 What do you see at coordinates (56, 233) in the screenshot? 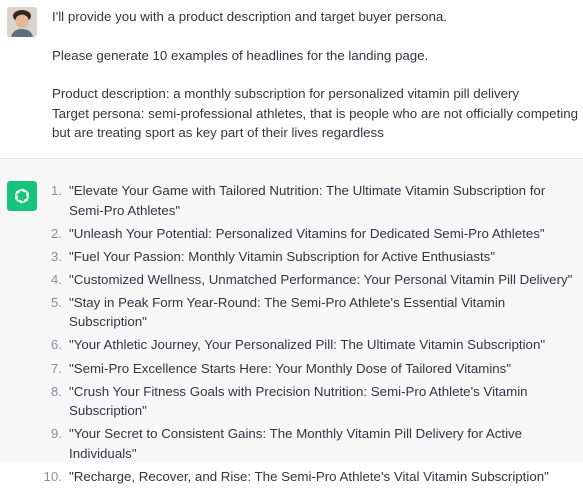
I see `list-number: 2.` at bounding box center [56, 233].